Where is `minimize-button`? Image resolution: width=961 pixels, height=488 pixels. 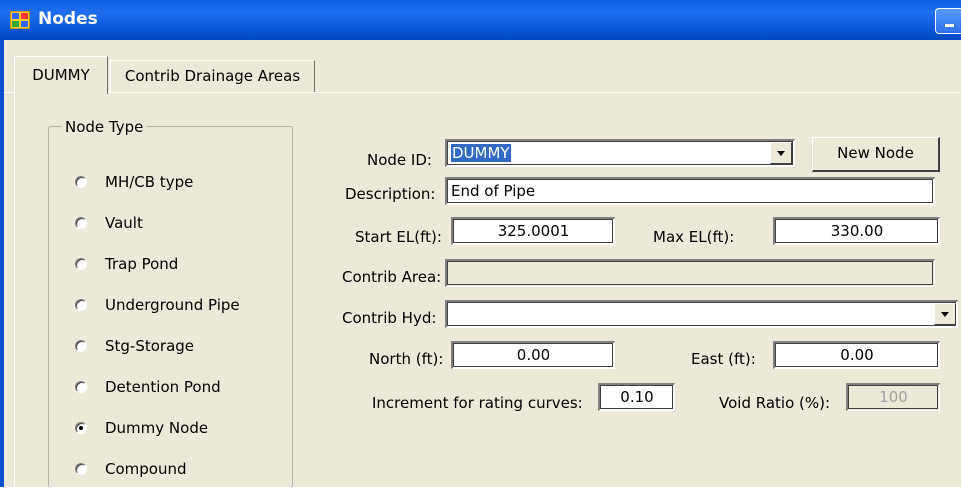 minimize-button is located at coordinates (948, 21).